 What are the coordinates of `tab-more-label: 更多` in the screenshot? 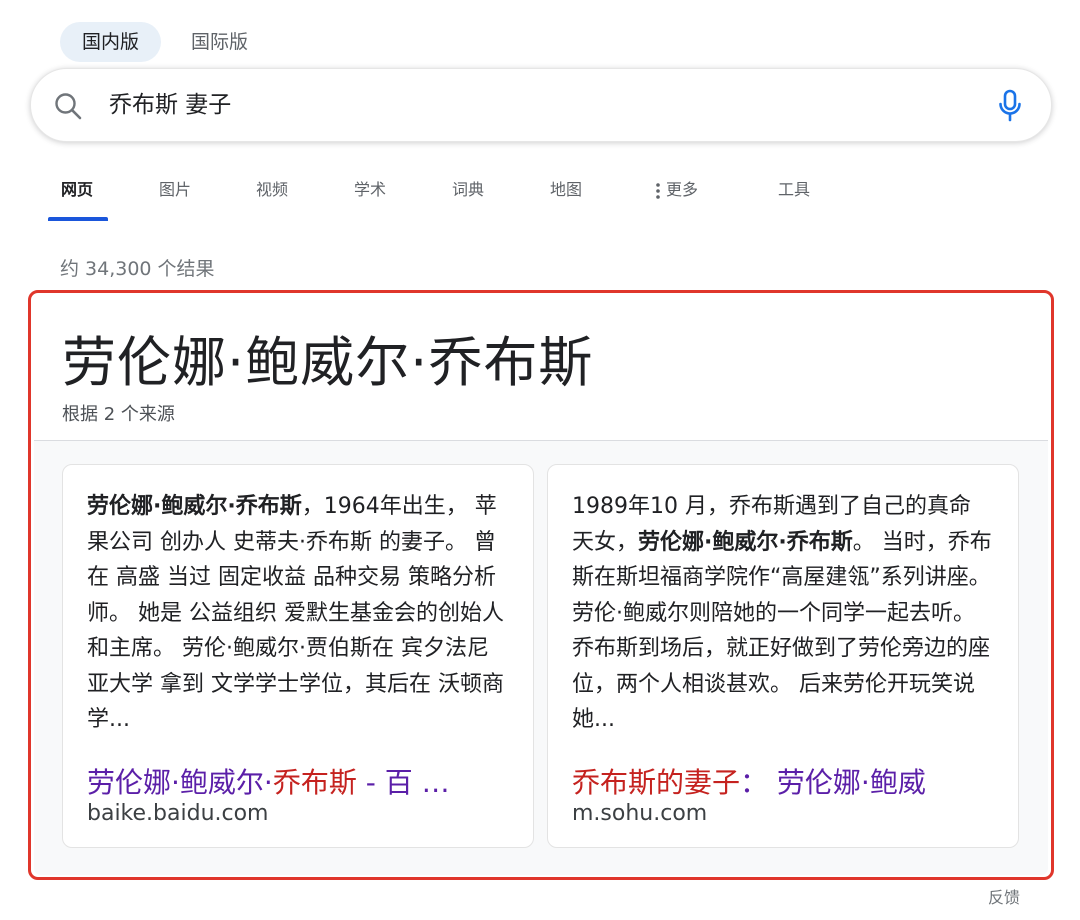 It's located at (682, 189).